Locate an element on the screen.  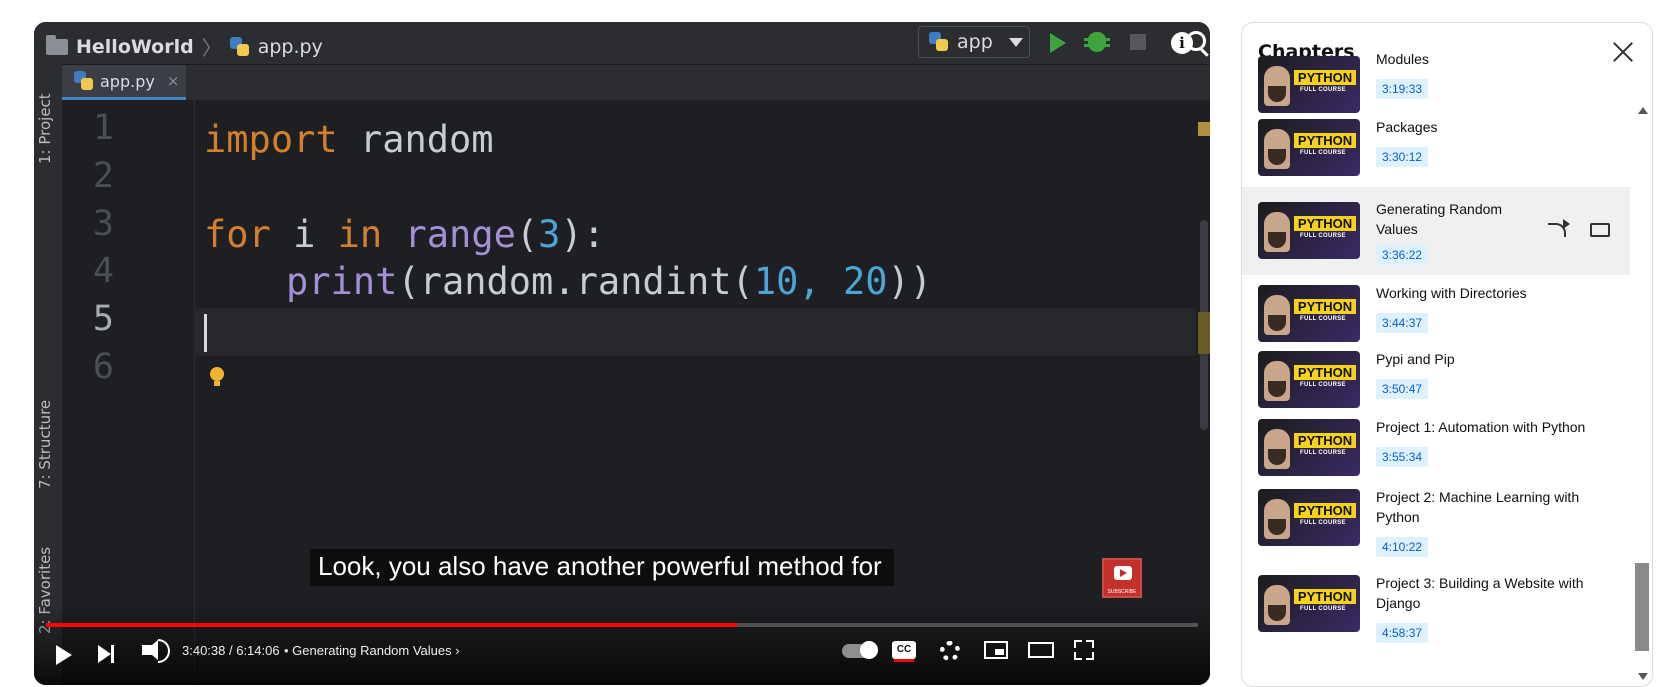
chapter-title: Project 1: Automation with Python is located at coordinates (1481, 427).